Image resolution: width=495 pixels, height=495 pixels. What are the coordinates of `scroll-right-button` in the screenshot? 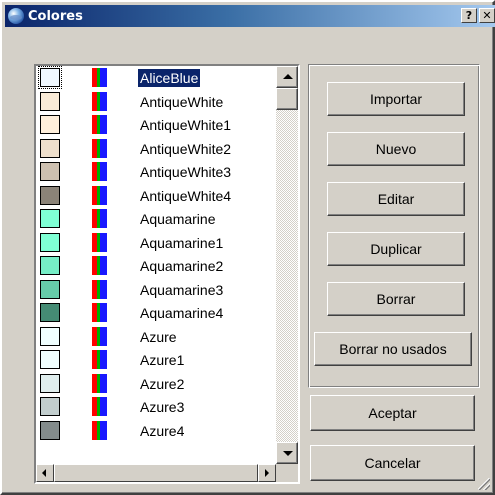 It's located at (267, 473).